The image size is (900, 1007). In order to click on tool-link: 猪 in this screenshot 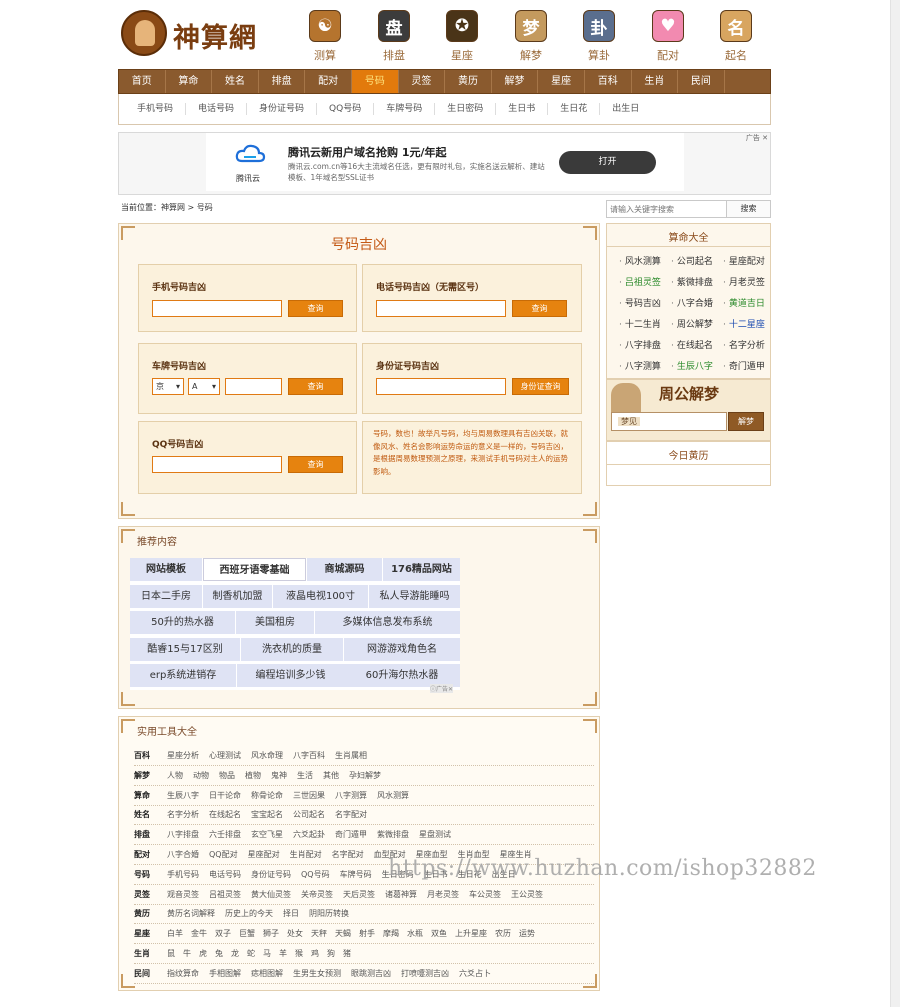, I will do `click(347, 953)`.